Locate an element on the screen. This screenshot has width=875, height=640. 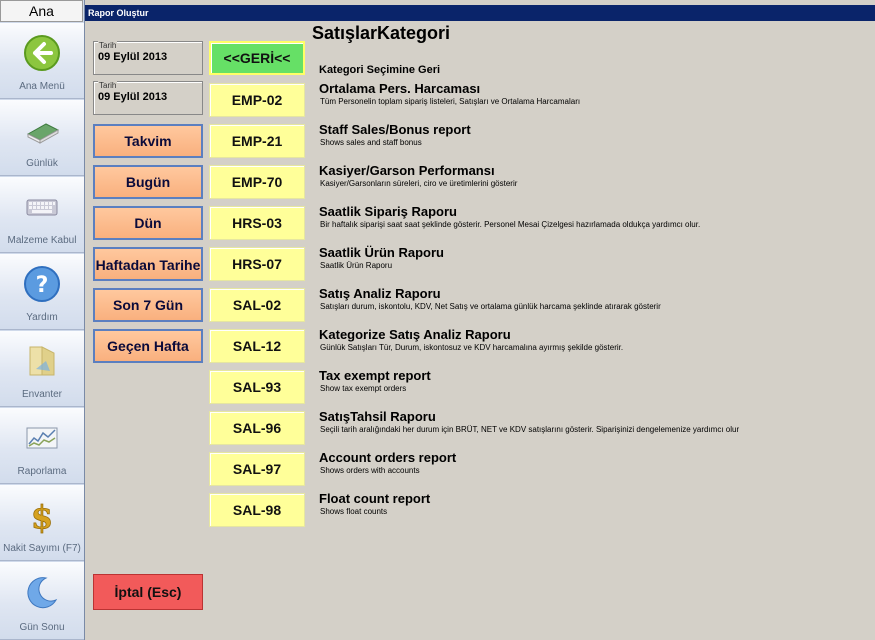
report-description: Shows float counts is located at coordinates (354, 511).